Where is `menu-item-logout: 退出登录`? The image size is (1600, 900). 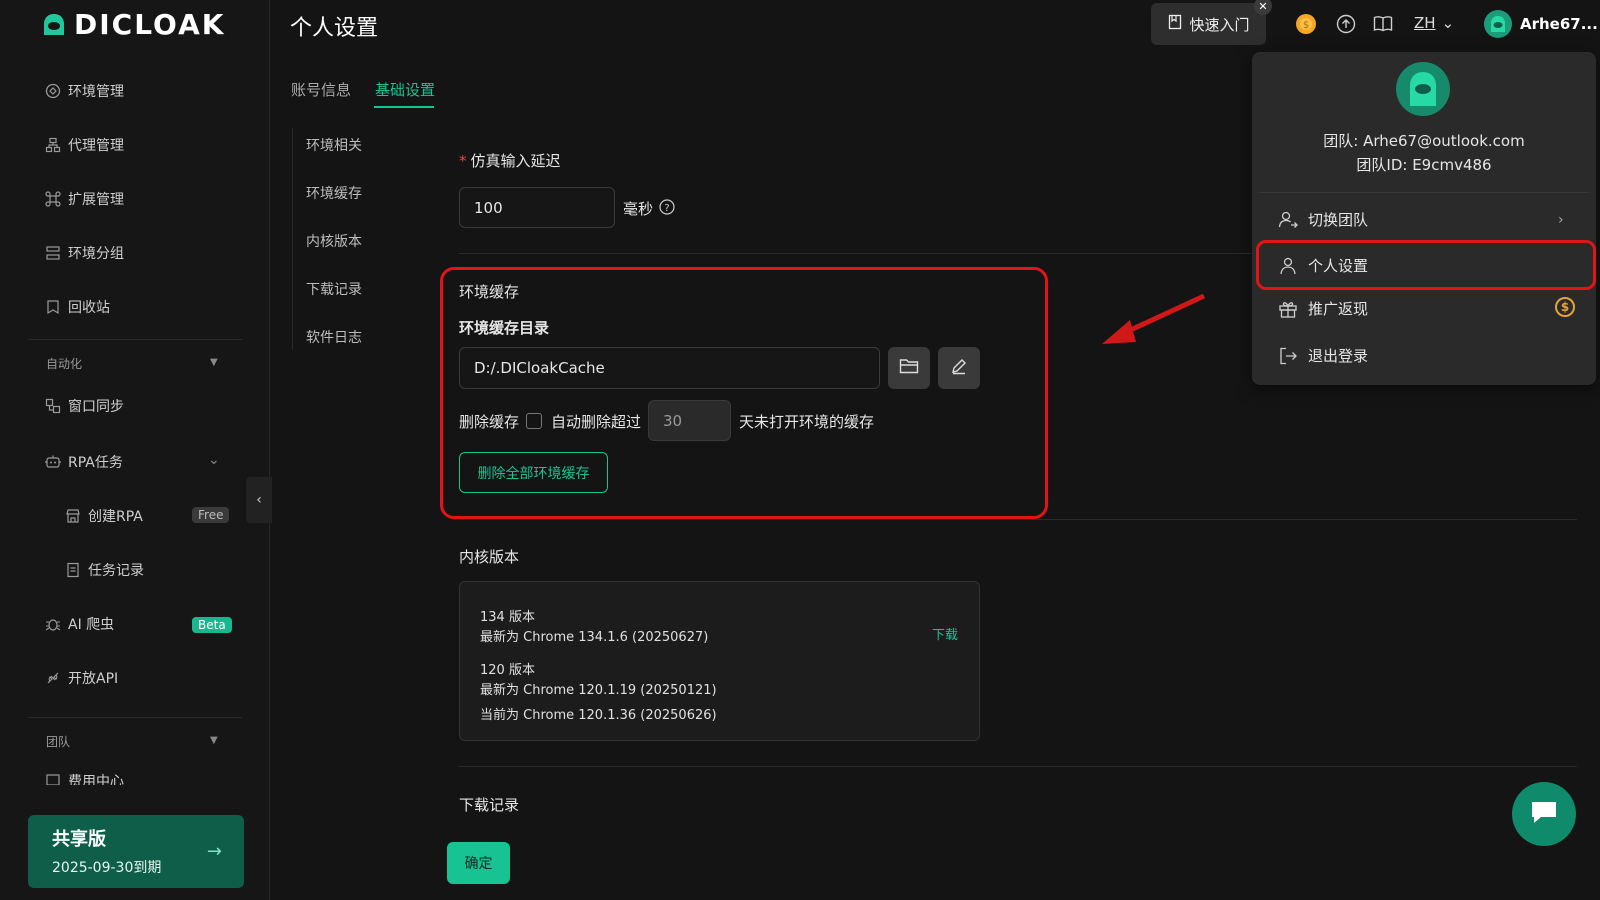
menu-item-logout: 退出登录 is located at coordinates (1323, 355).